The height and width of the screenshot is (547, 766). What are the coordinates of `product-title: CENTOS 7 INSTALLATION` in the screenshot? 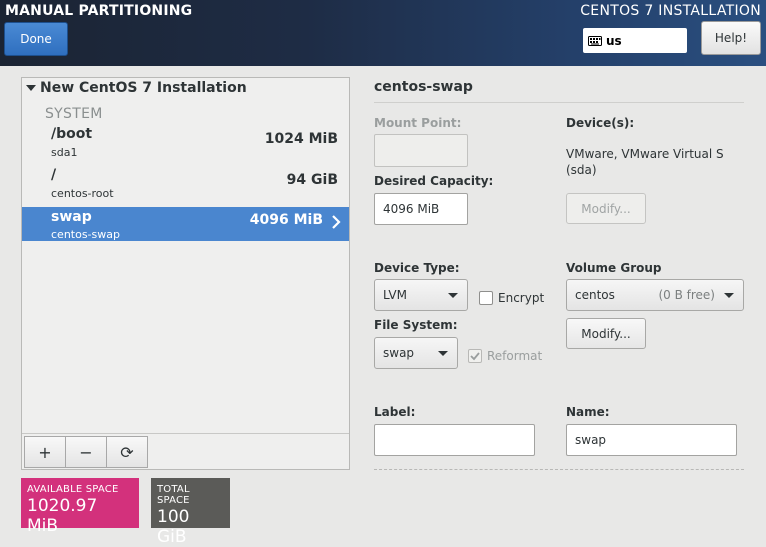 It's located at (670, 11).